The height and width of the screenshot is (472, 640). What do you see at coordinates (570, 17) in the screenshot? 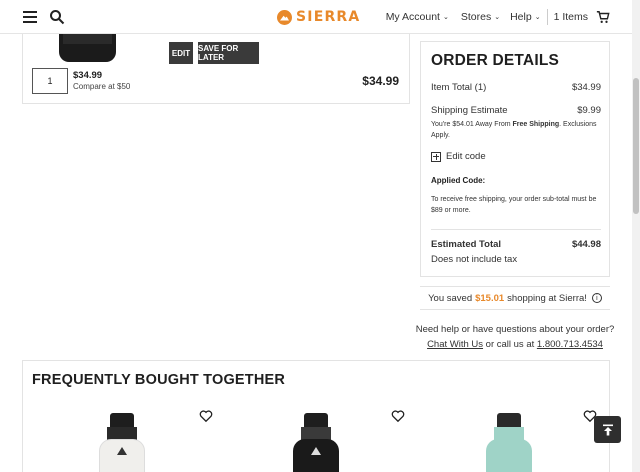
I see `cart-count: 1 Items` at bounding box center [570, 17].